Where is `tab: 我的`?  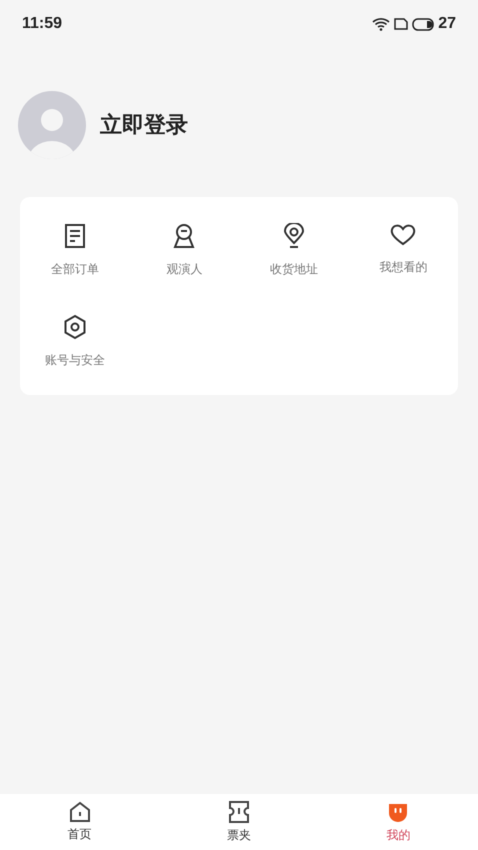
tab: 我的 is located at coordinates (398, 822).